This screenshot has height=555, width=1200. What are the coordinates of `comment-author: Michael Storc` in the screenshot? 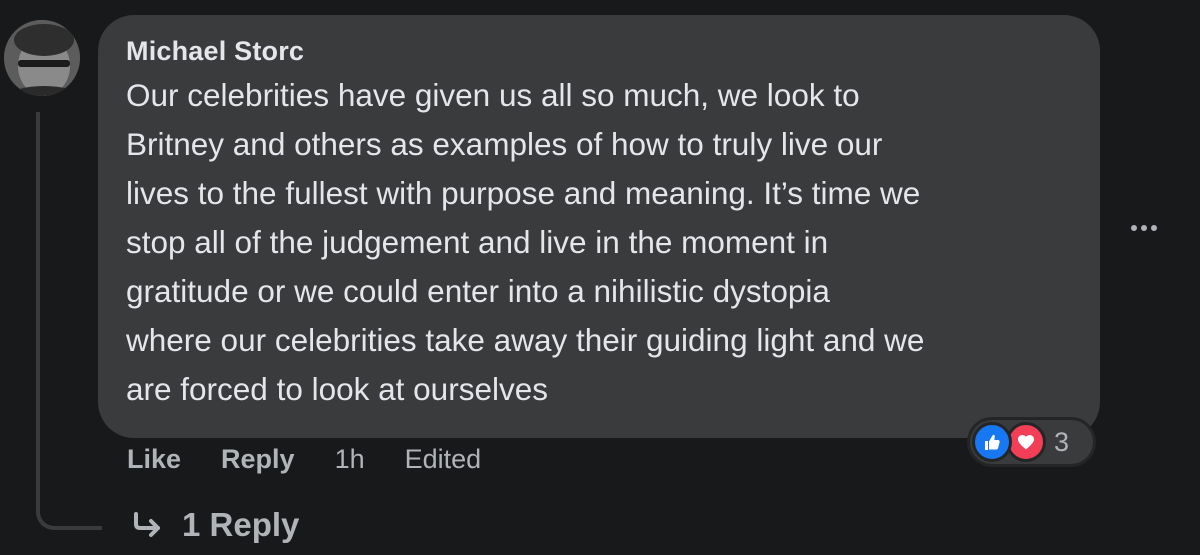 It's located at (599, 51).